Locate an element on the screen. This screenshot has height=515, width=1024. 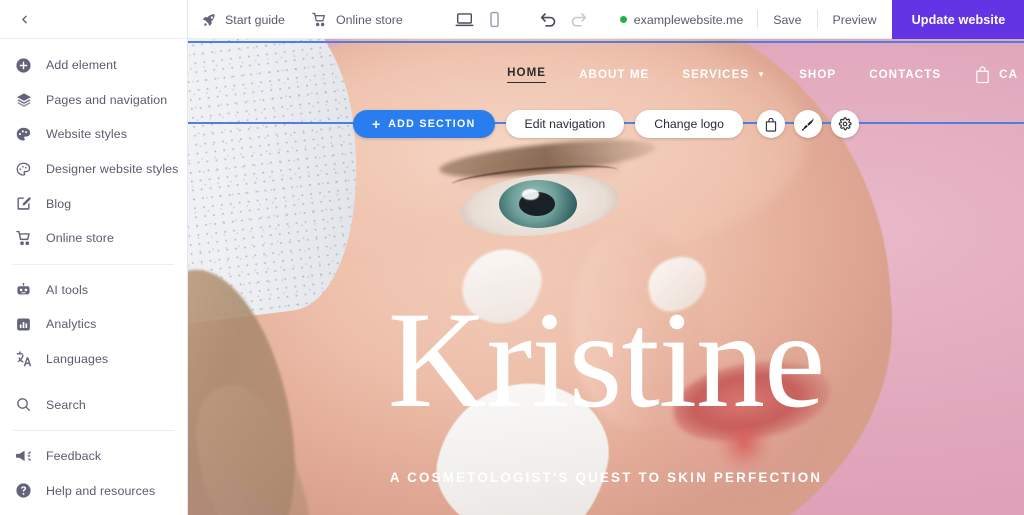
question-circle-icon is located at coordinates (23, 490).